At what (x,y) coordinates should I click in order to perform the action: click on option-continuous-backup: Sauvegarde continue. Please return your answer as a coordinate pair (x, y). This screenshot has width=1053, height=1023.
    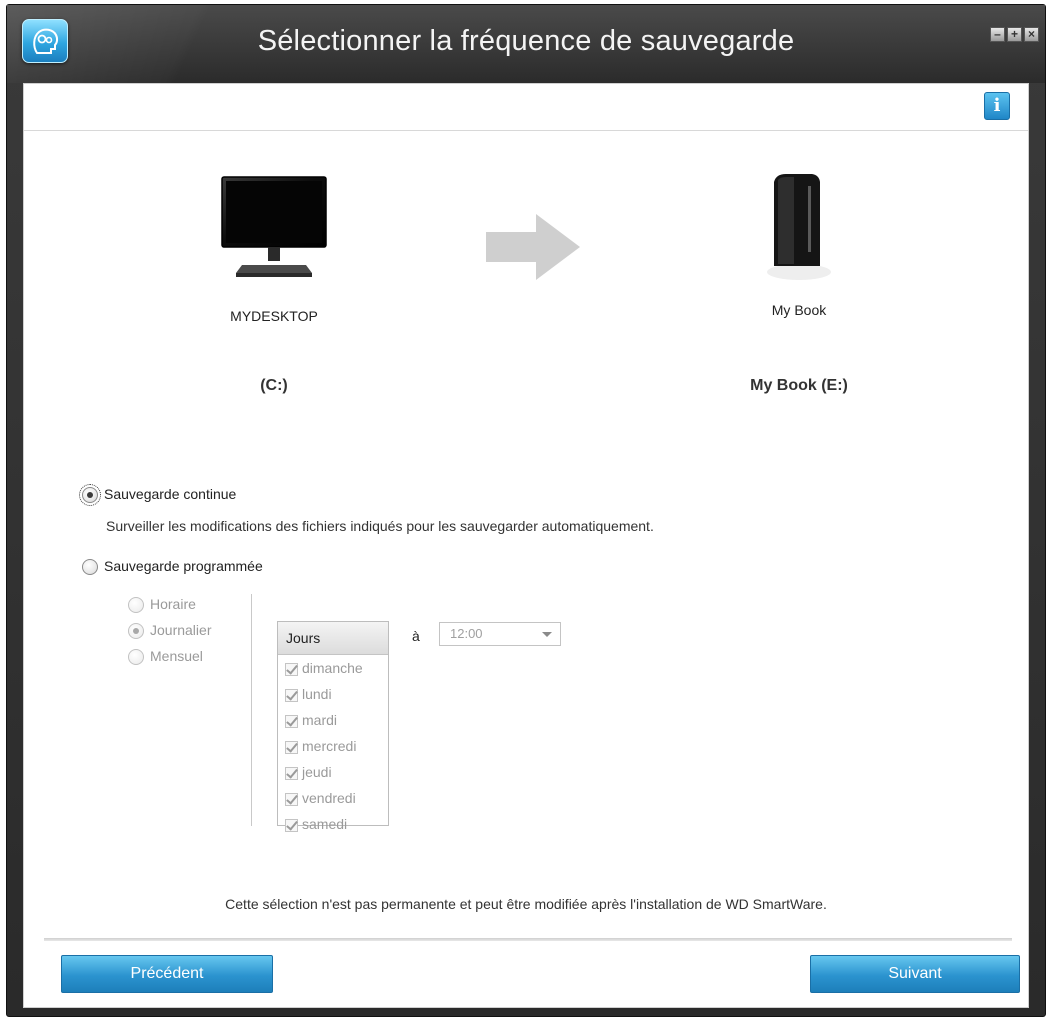
    Looking at the image, I should click on (158, 495).